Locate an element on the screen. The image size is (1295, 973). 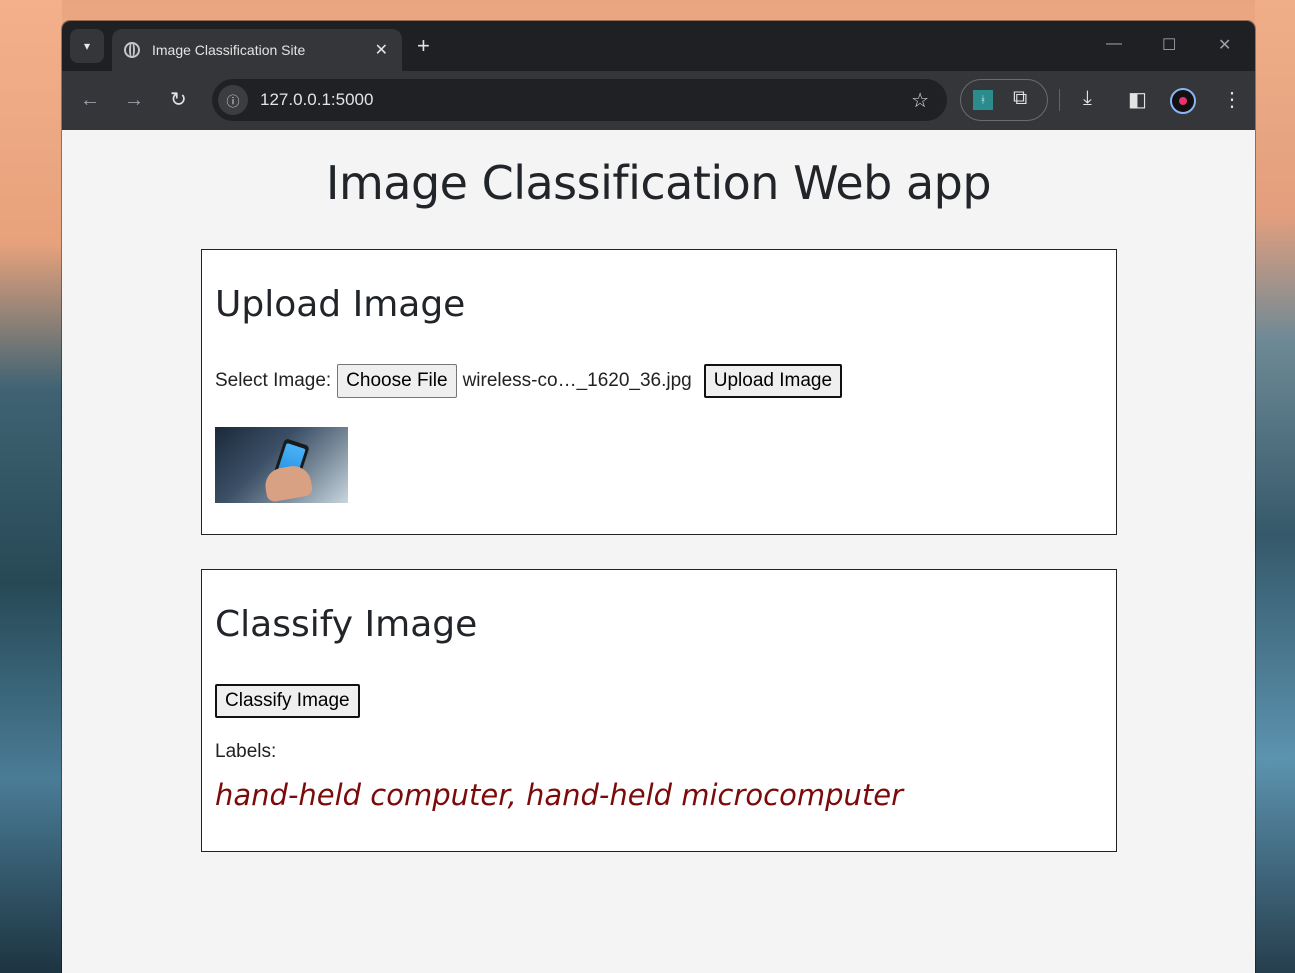
window-close-icon: ✕ is located at coordinates (1224, 45).